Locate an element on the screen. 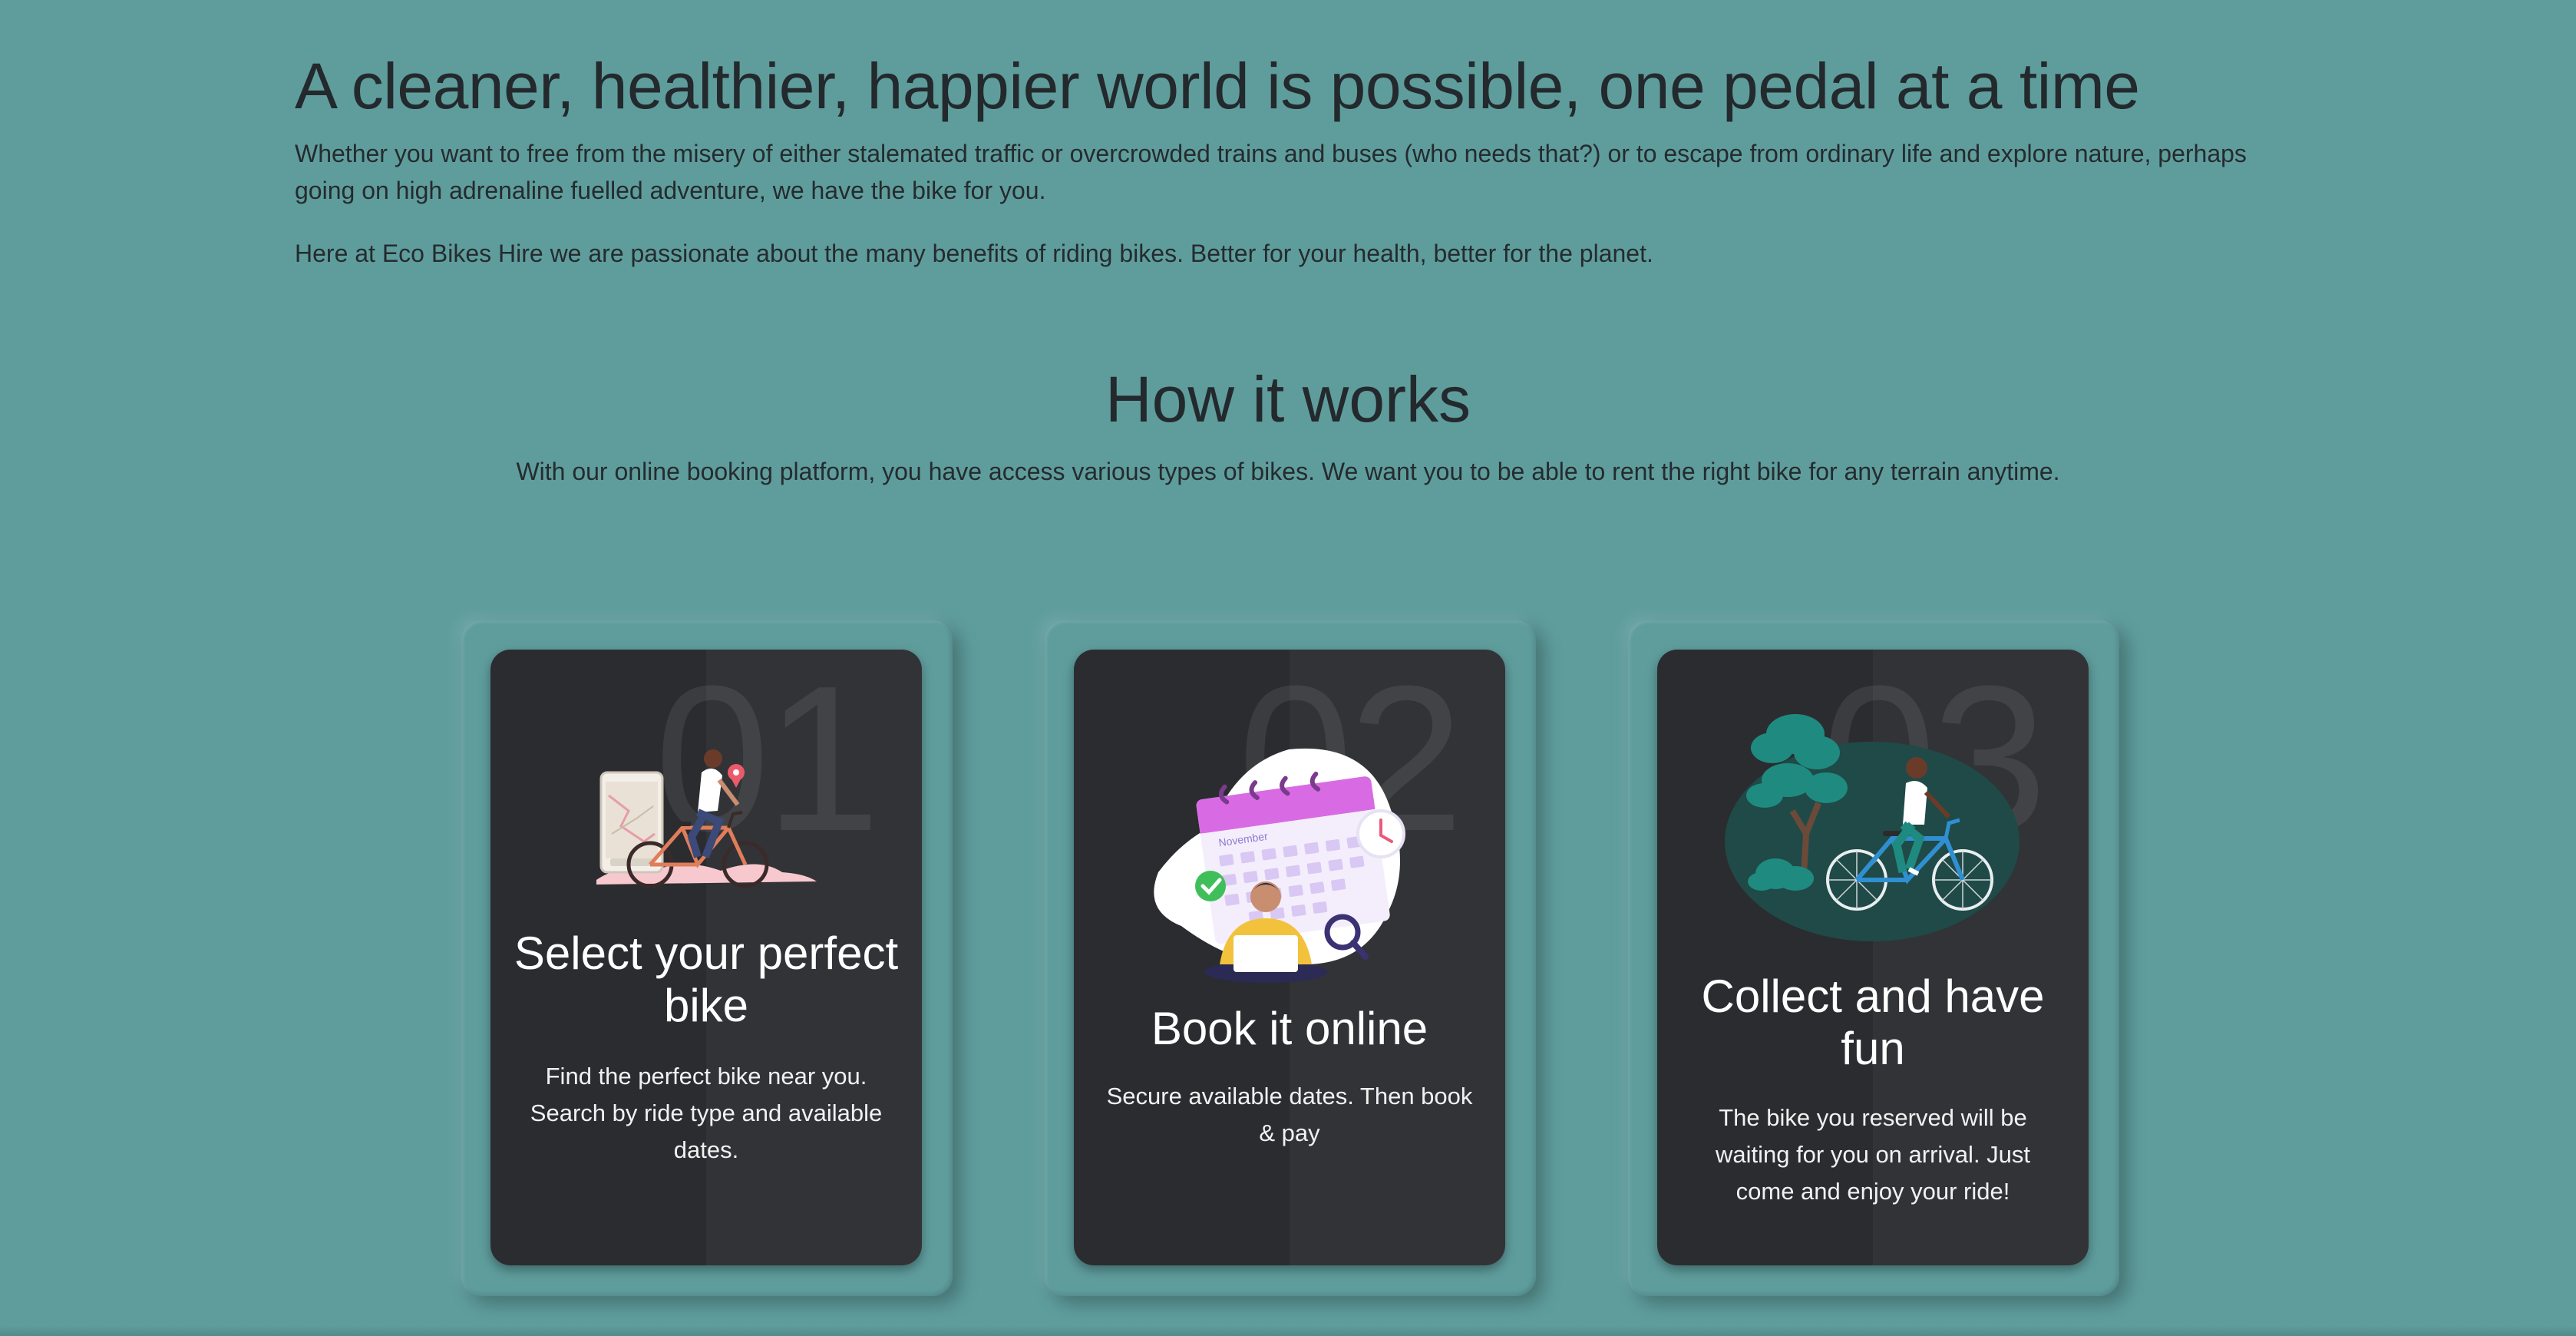 The image size is (2576, 1336). page-bottom-edge is located at coordinates (1288, 1331).